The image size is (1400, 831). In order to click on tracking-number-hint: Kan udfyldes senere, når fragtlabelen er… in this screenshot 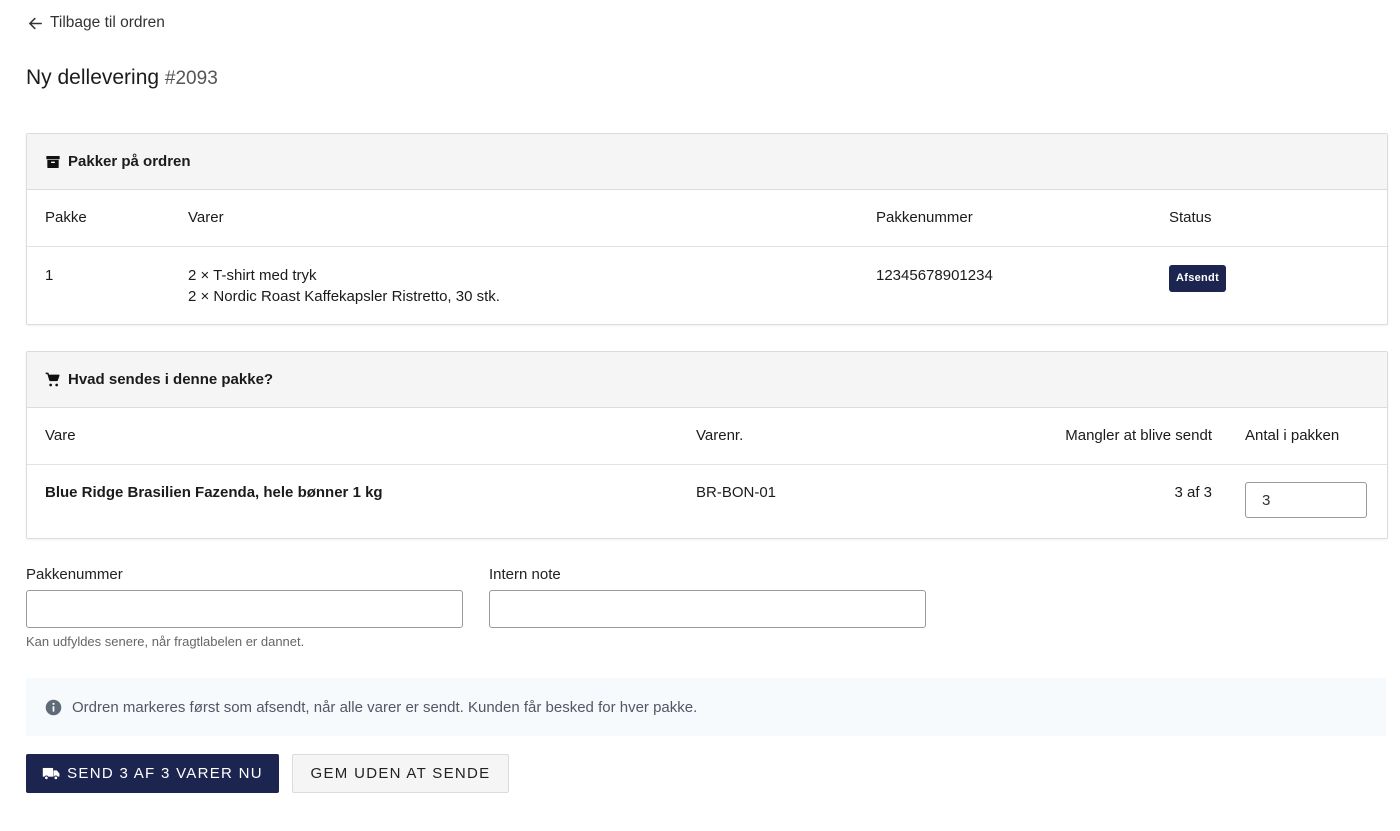, I will do `click(165, 641)`.